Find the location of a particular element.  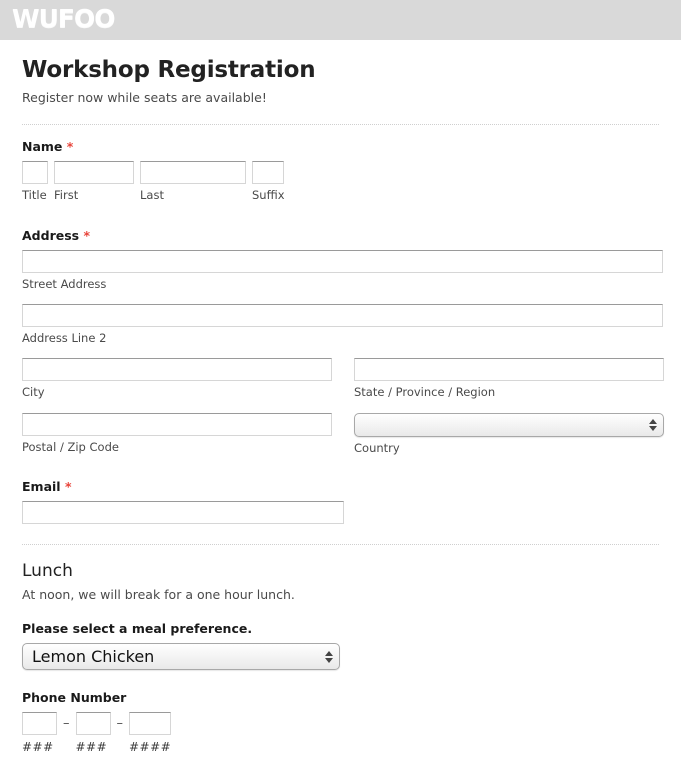

name-first-input is located at coordinates (94, 172).